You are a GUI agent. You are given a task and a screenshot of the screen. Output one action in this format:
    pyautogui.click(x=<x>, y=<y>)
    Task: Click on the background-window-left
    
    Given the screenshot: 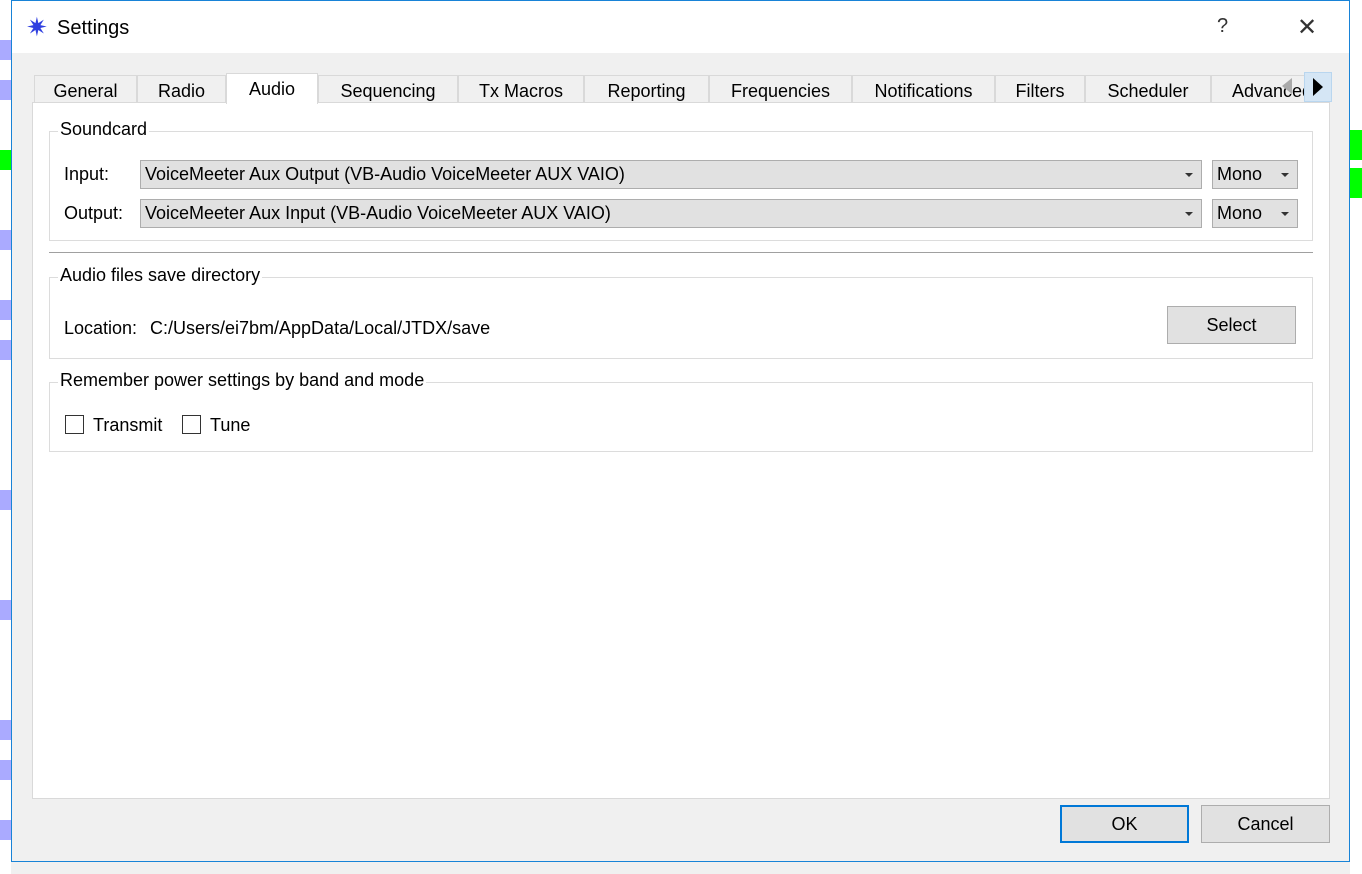 What is the action you would take?
    pyautogui.click(x=5, y=437)
    